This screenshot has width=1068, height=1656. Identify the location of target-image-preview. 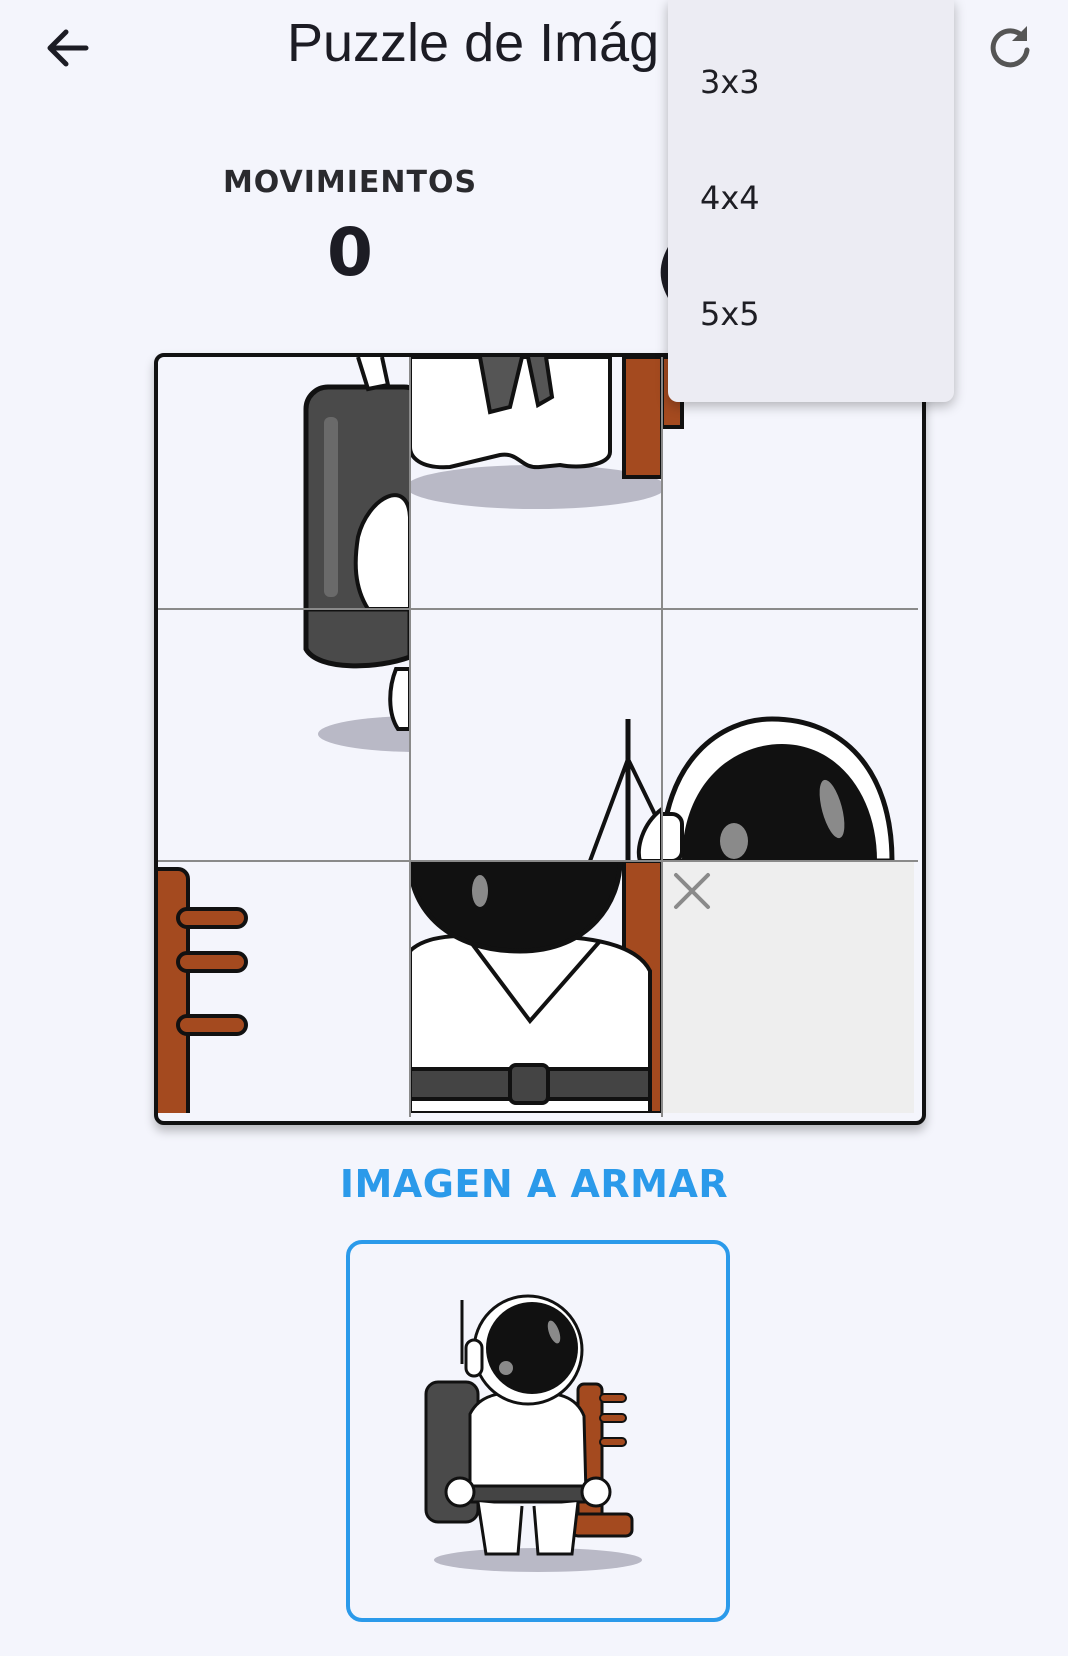
(538, 1431).